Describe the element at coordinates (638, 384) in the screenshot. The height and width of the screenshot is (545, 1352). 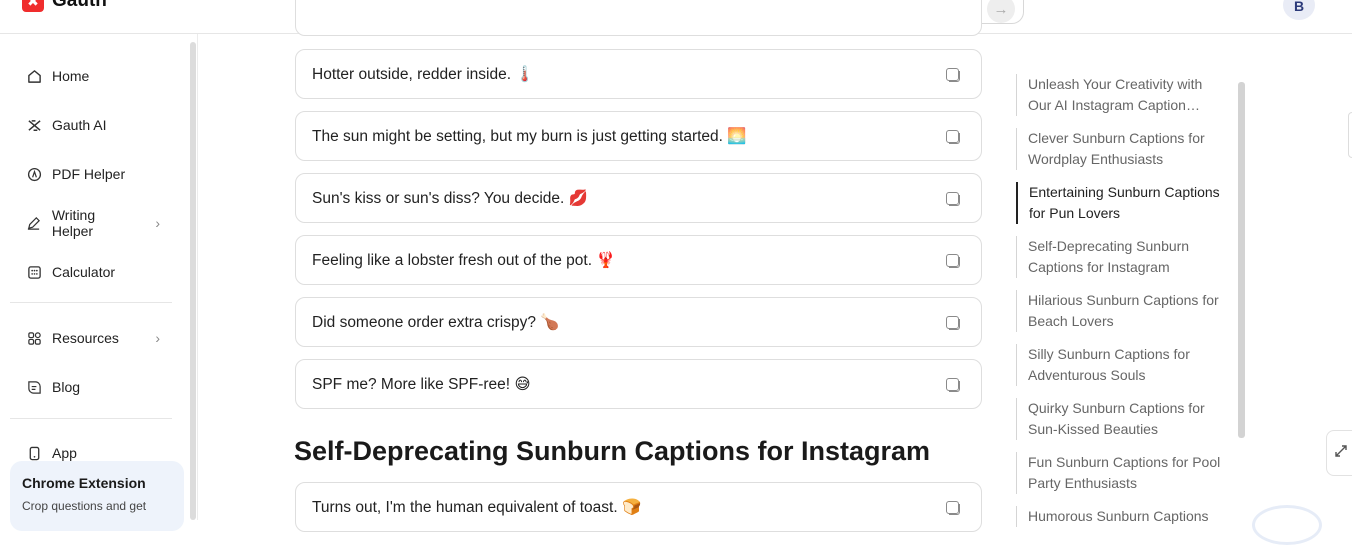
I see `caption-card: SPF me? More like SPF-ree! 😅` at that location.